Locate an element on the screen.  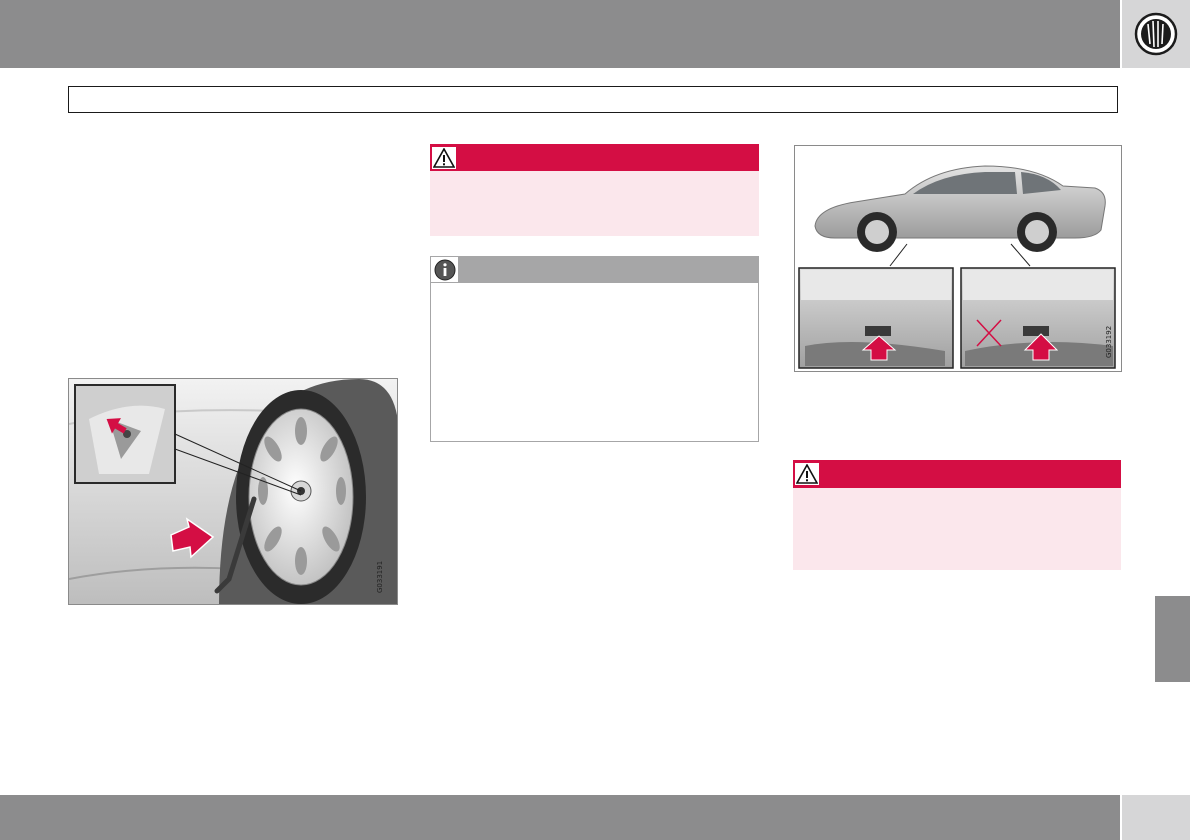
jack-points-figure: G033192 is located at coordinates (958, 258).